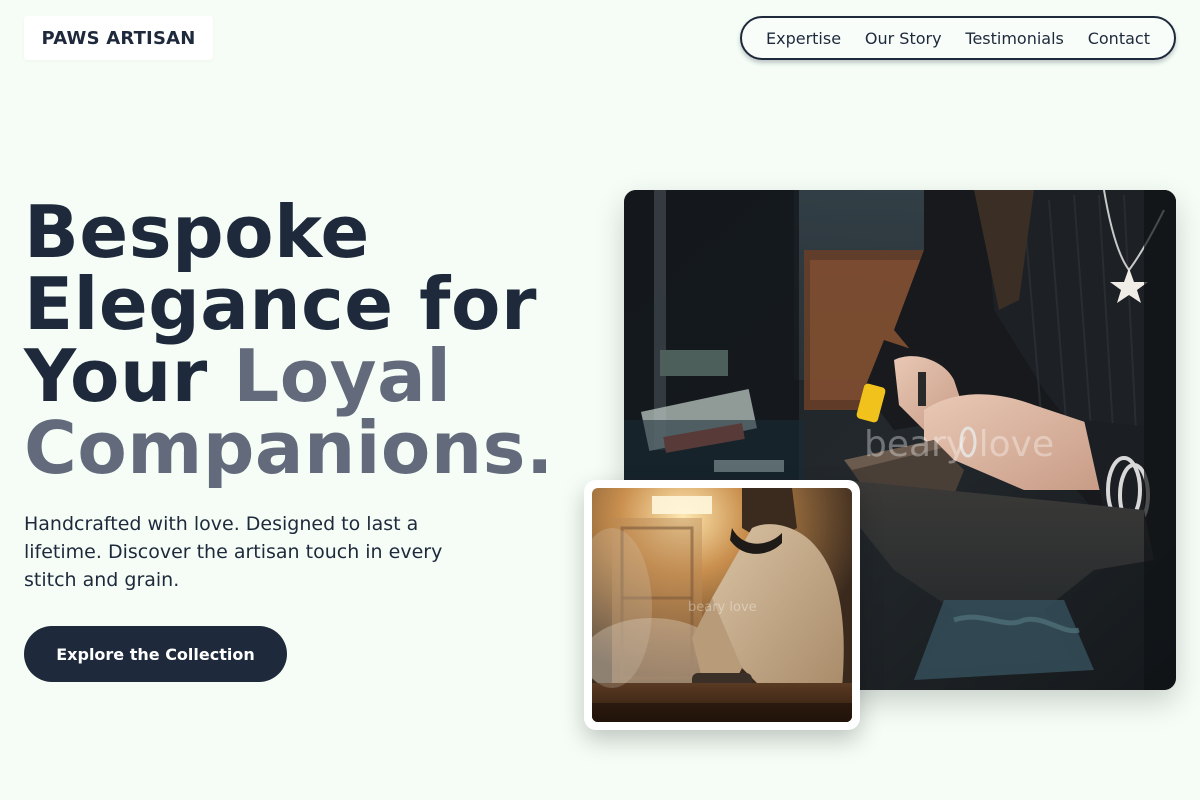  What do you see at coordinates (289, 448) in the screenshot?
I see `headline-line-4: Companions.` at bounding box center [289, 448].